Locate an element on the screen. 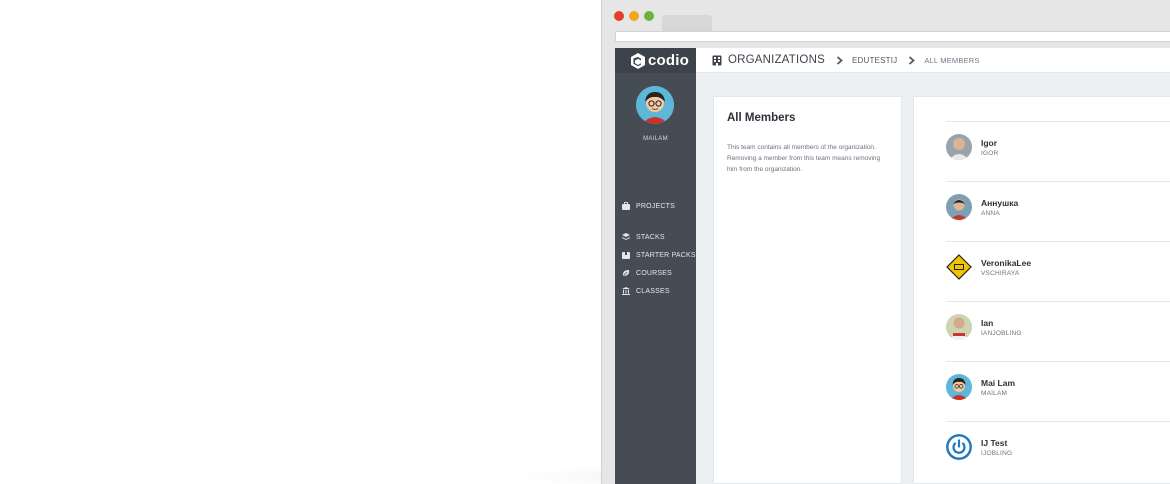  member-username: IGOR is located at coordinates (990, 153).